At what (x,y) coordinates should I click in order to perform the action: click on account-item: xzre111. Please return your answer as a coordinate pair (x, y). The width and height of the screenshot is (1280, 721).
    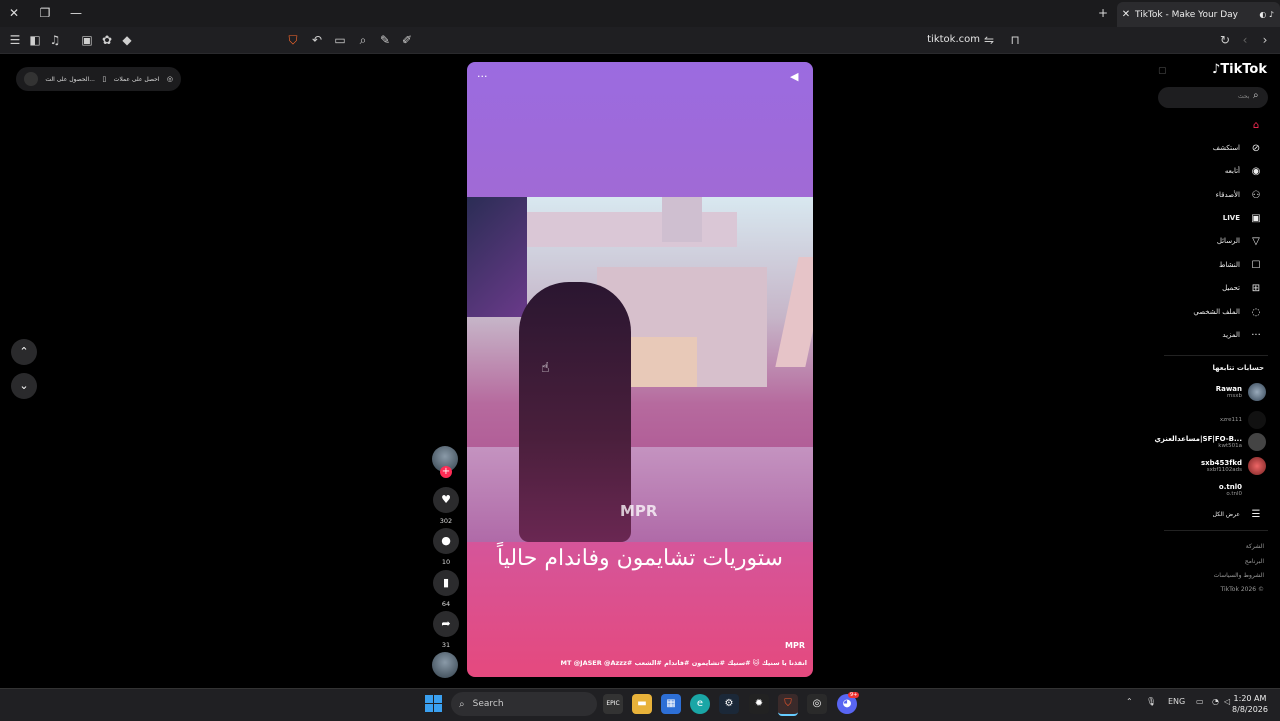
    Looking at the image, I should click on (1243, 420).